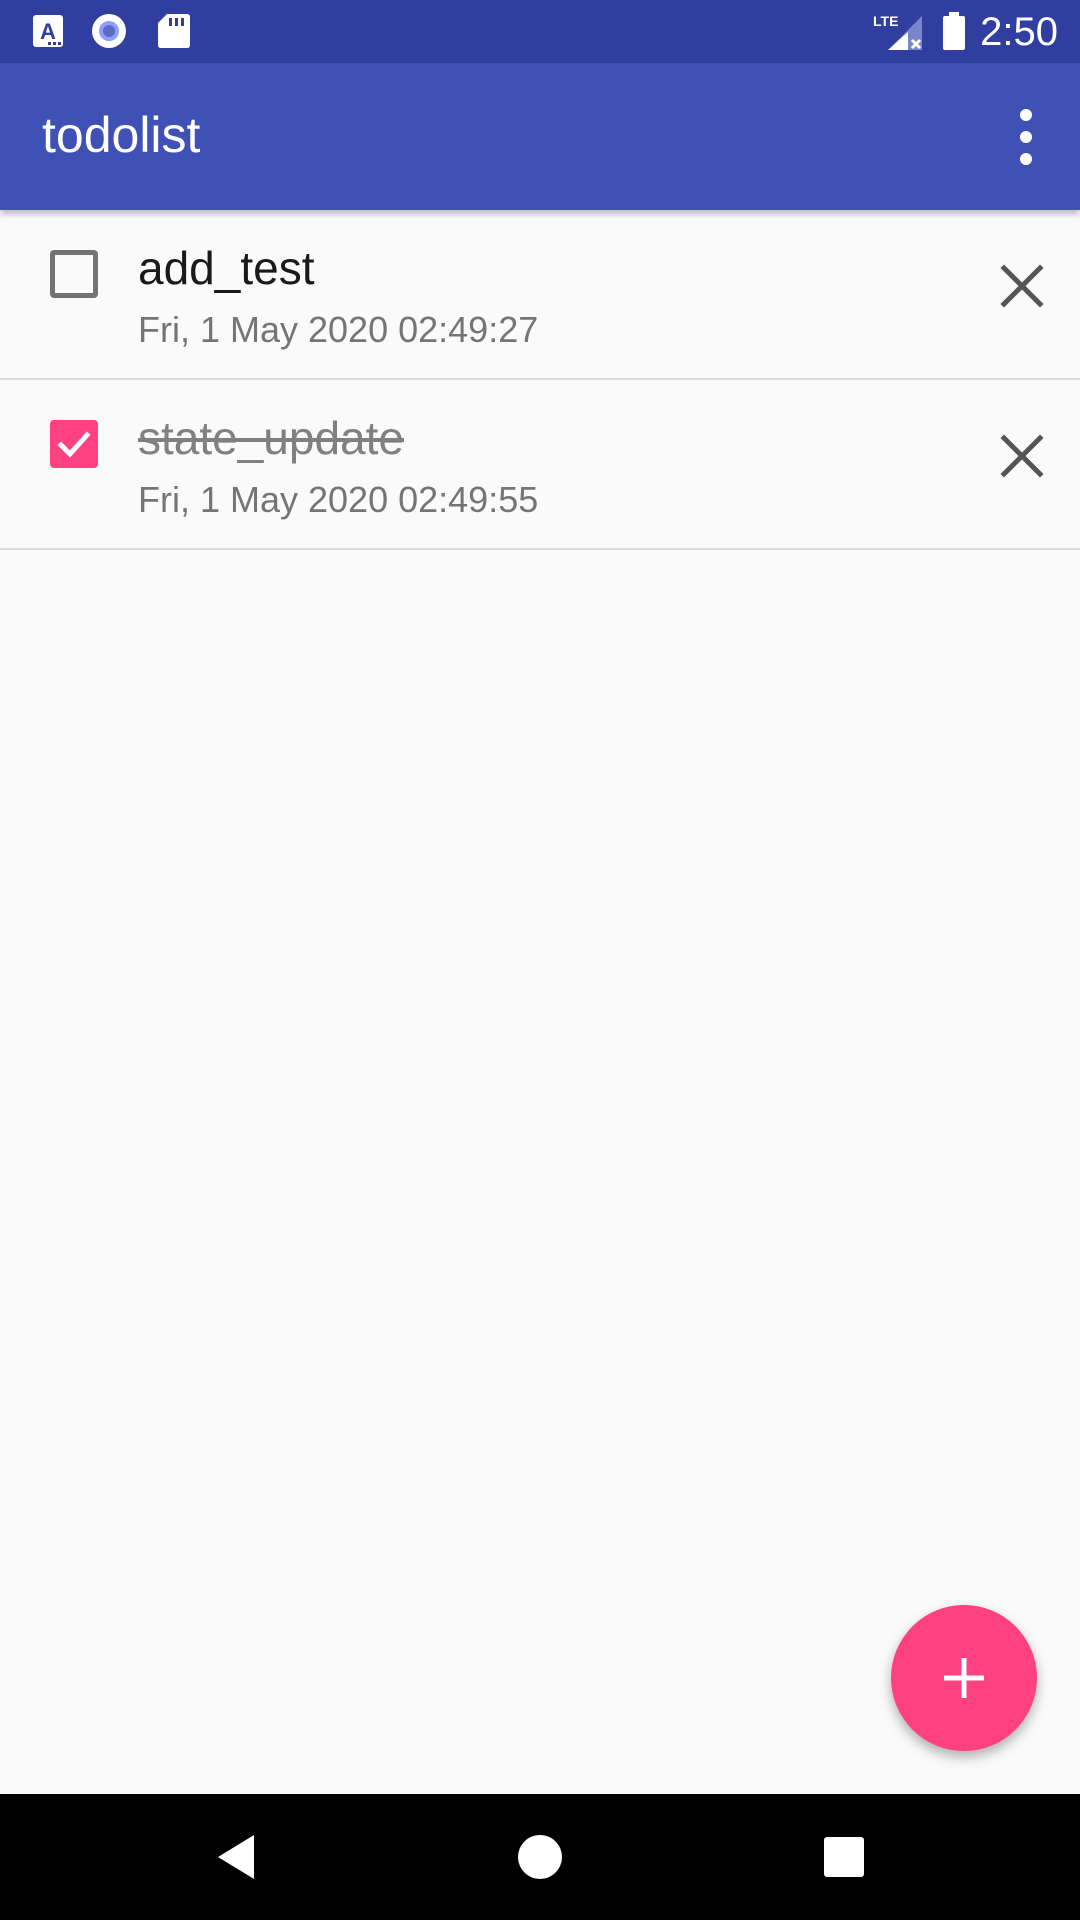  I want to click on signal-icon: LTE, so click(898, 31).